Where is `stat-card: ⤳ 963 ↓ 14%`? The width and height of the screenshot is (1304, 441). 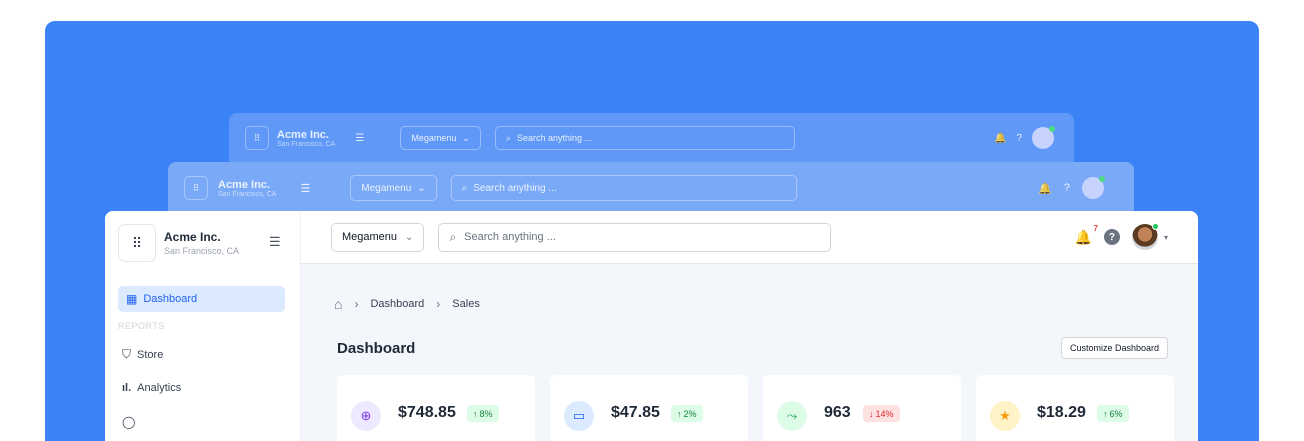
stat-card: ⤳ 963 ↓ 14% is located at coordinates (862, 408).